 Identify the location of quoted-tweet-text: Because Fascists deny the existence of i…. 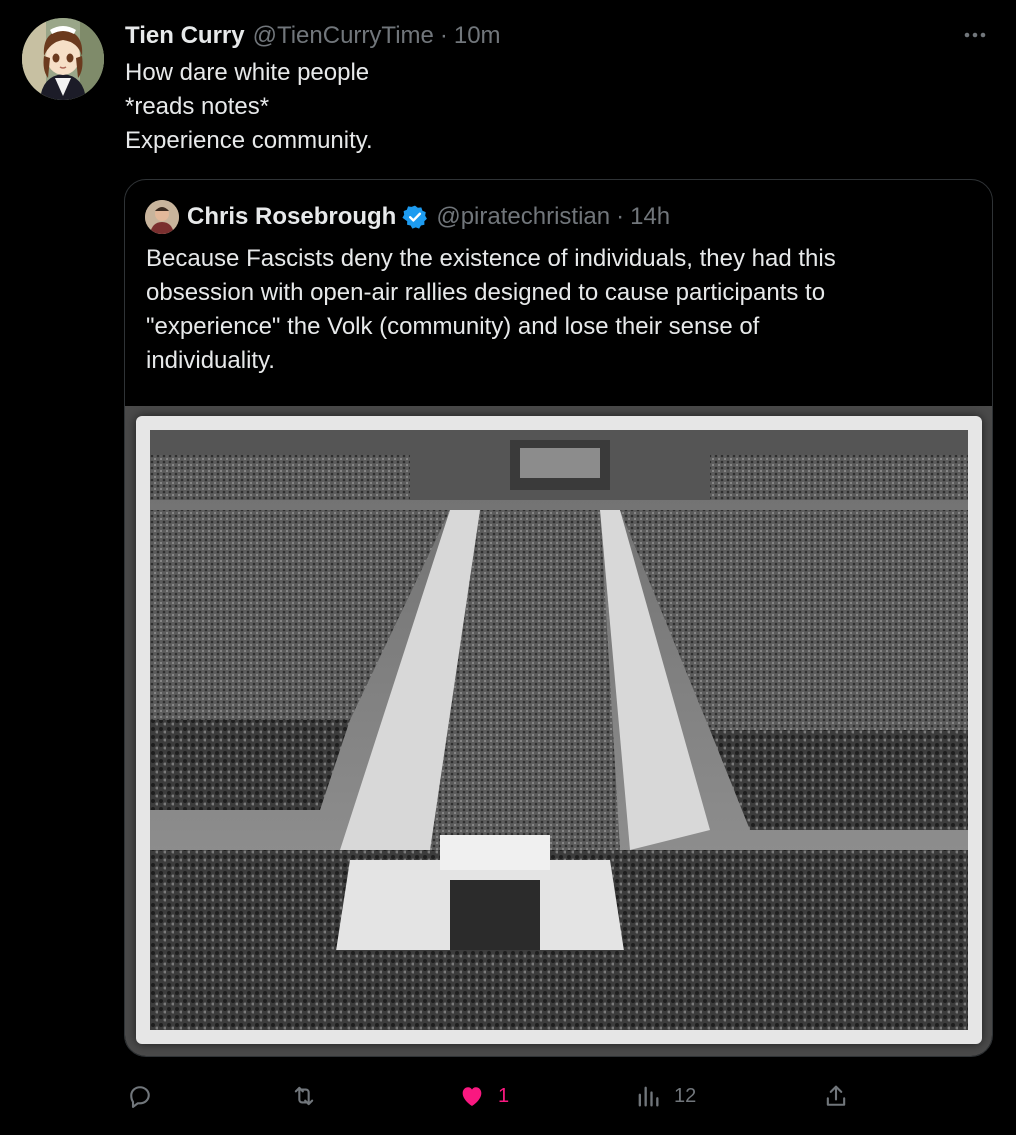
(561, 310).